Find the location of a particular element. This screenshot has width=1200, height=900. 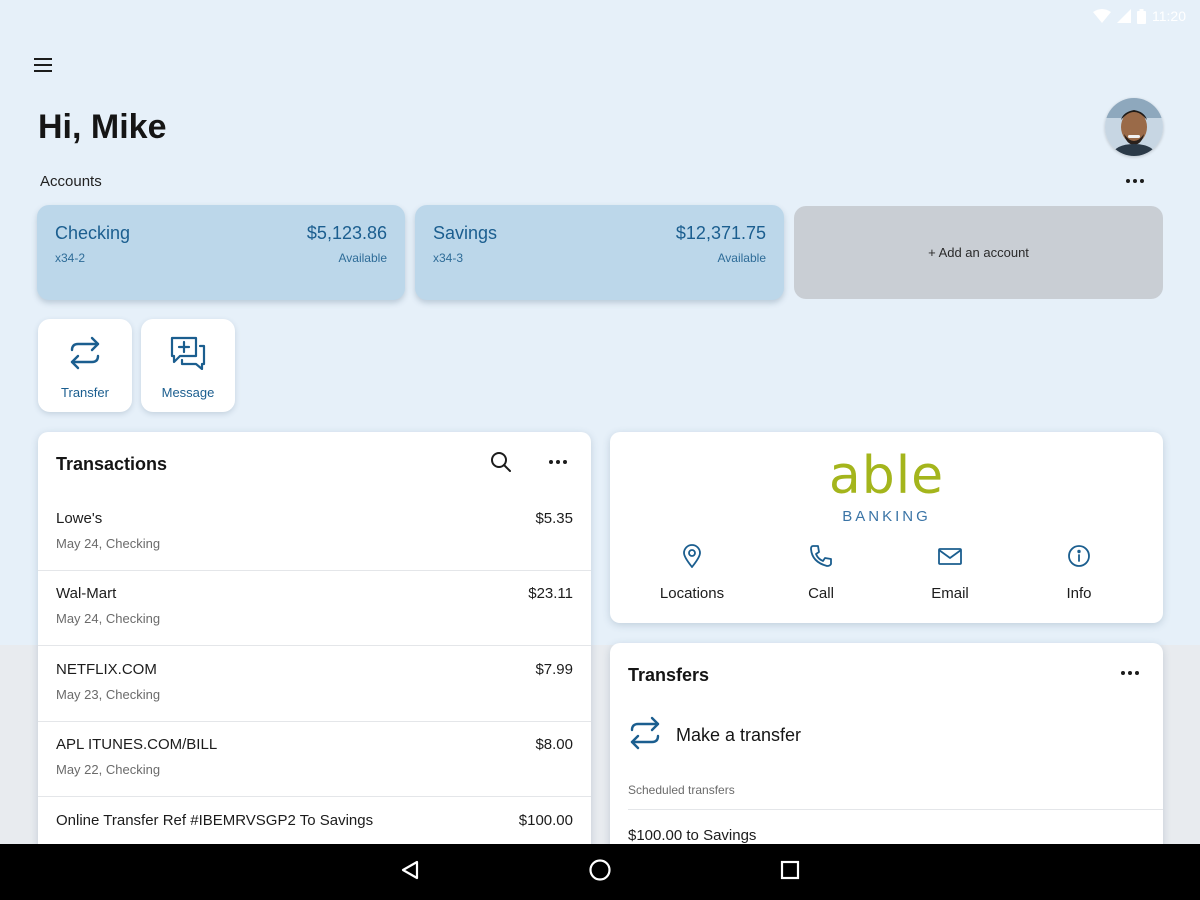

search-icon is located at coordinates (501, 464).